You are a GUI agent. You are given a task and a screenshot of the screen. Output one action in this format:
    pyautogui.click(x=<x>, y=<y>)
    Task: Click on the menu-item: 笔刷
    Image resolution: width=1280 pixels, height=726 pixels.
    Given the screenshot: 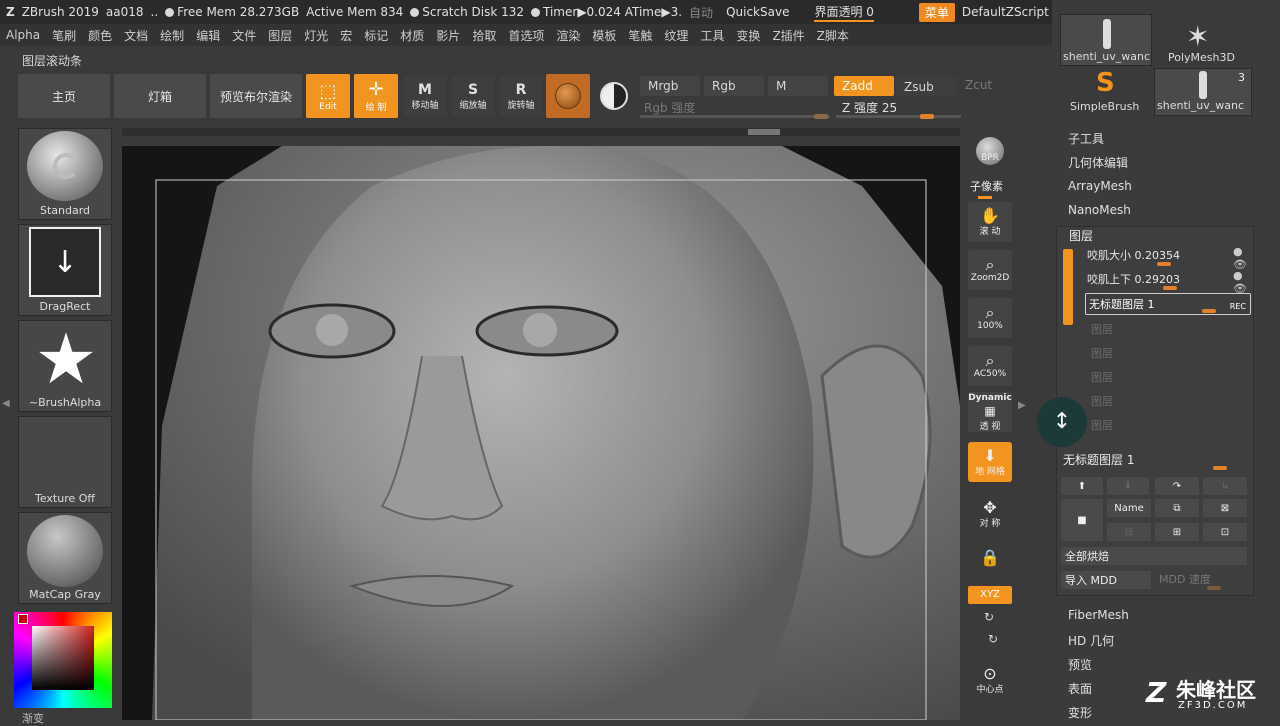 What is the action you would take?
    pyautogui.click(x=64, y=35)
    